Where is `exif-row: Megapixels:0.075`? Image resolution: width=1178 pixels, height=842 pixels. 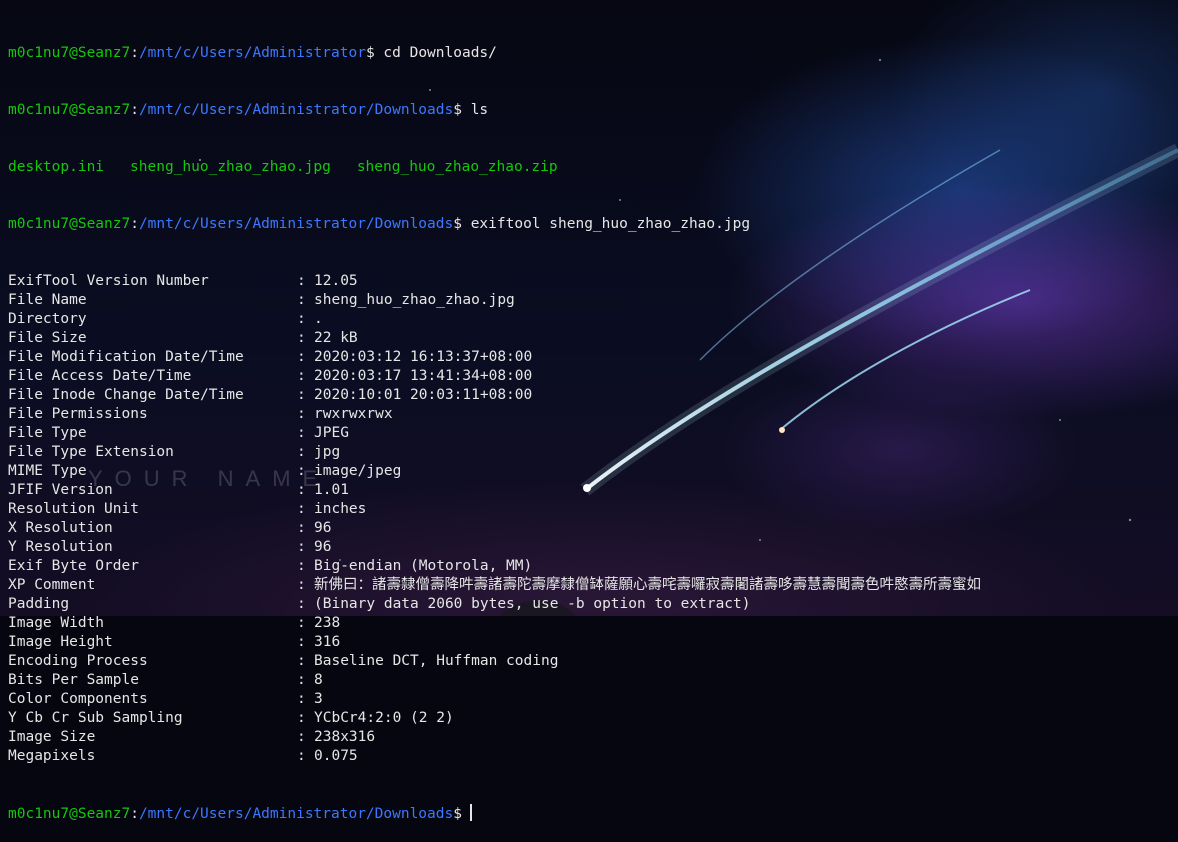 exif-row: Megapixels:0.075 is located at coordinates (591, 756).